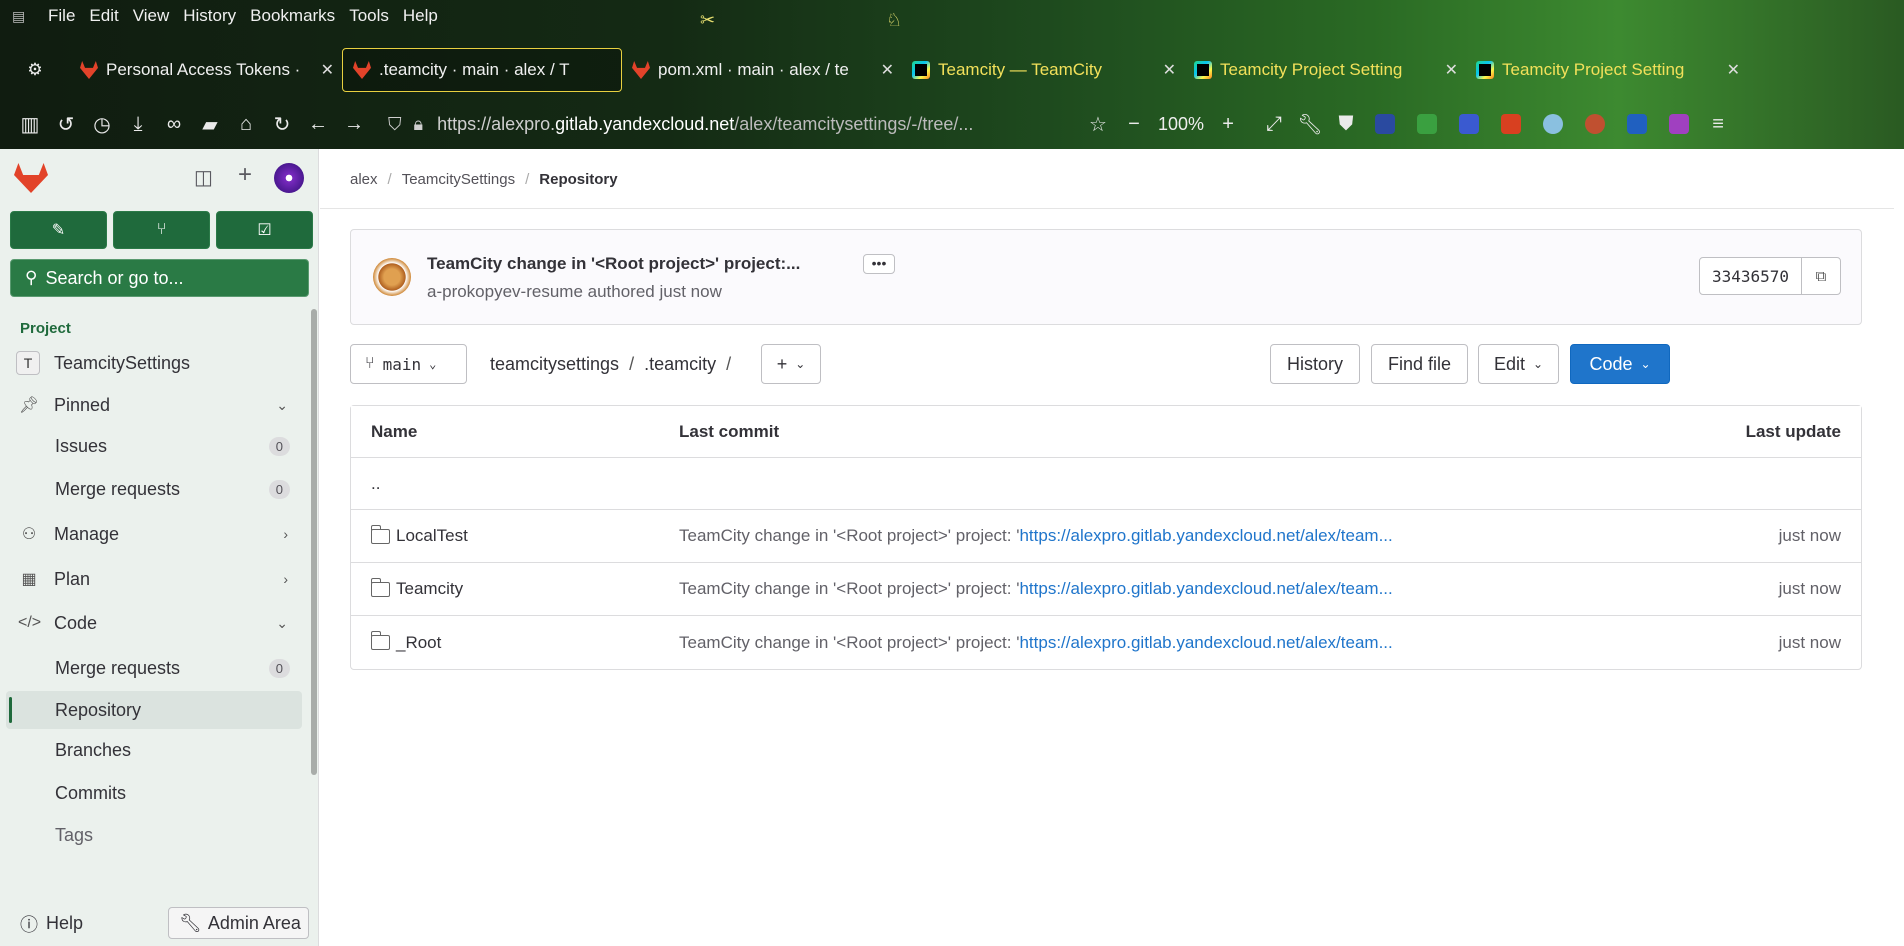 The height and width of the screenshot is (946, 1904). Describe the element at coordinates (879, 264) in the screenshot. I see `expand-commit-button: •••` at that location.